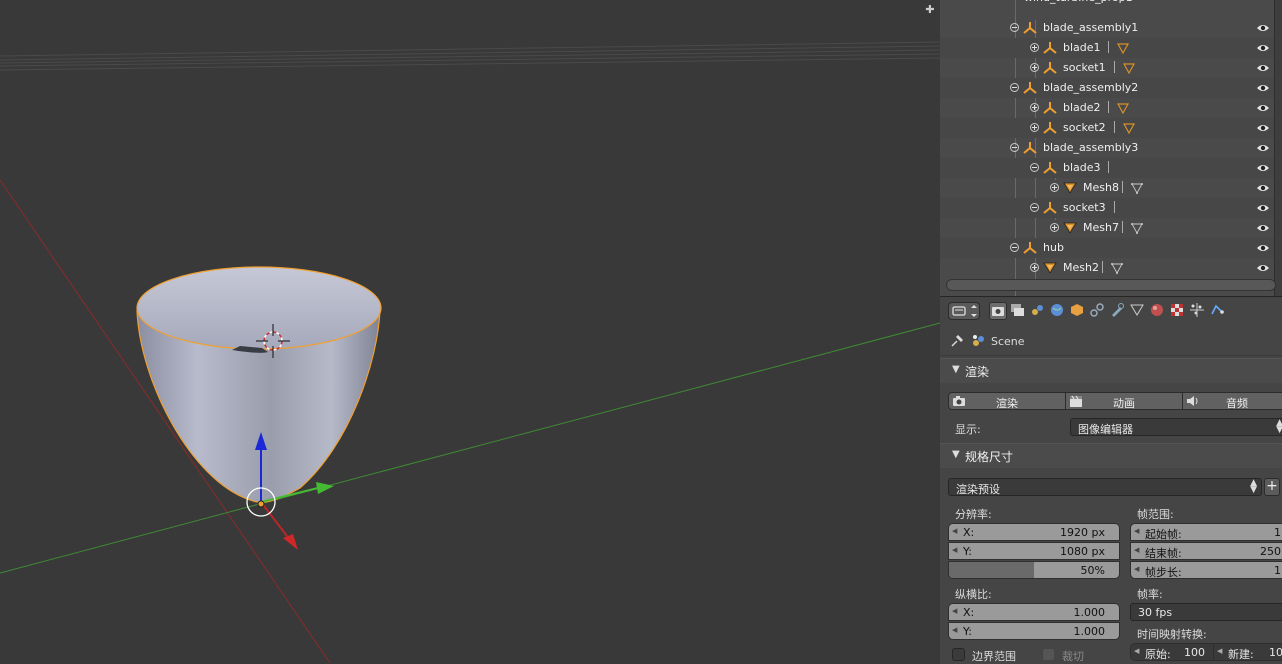 This screenshot has width=1282, height=664. I want to click on resolution-percentage-slider: 50%, so click(1034, 570).